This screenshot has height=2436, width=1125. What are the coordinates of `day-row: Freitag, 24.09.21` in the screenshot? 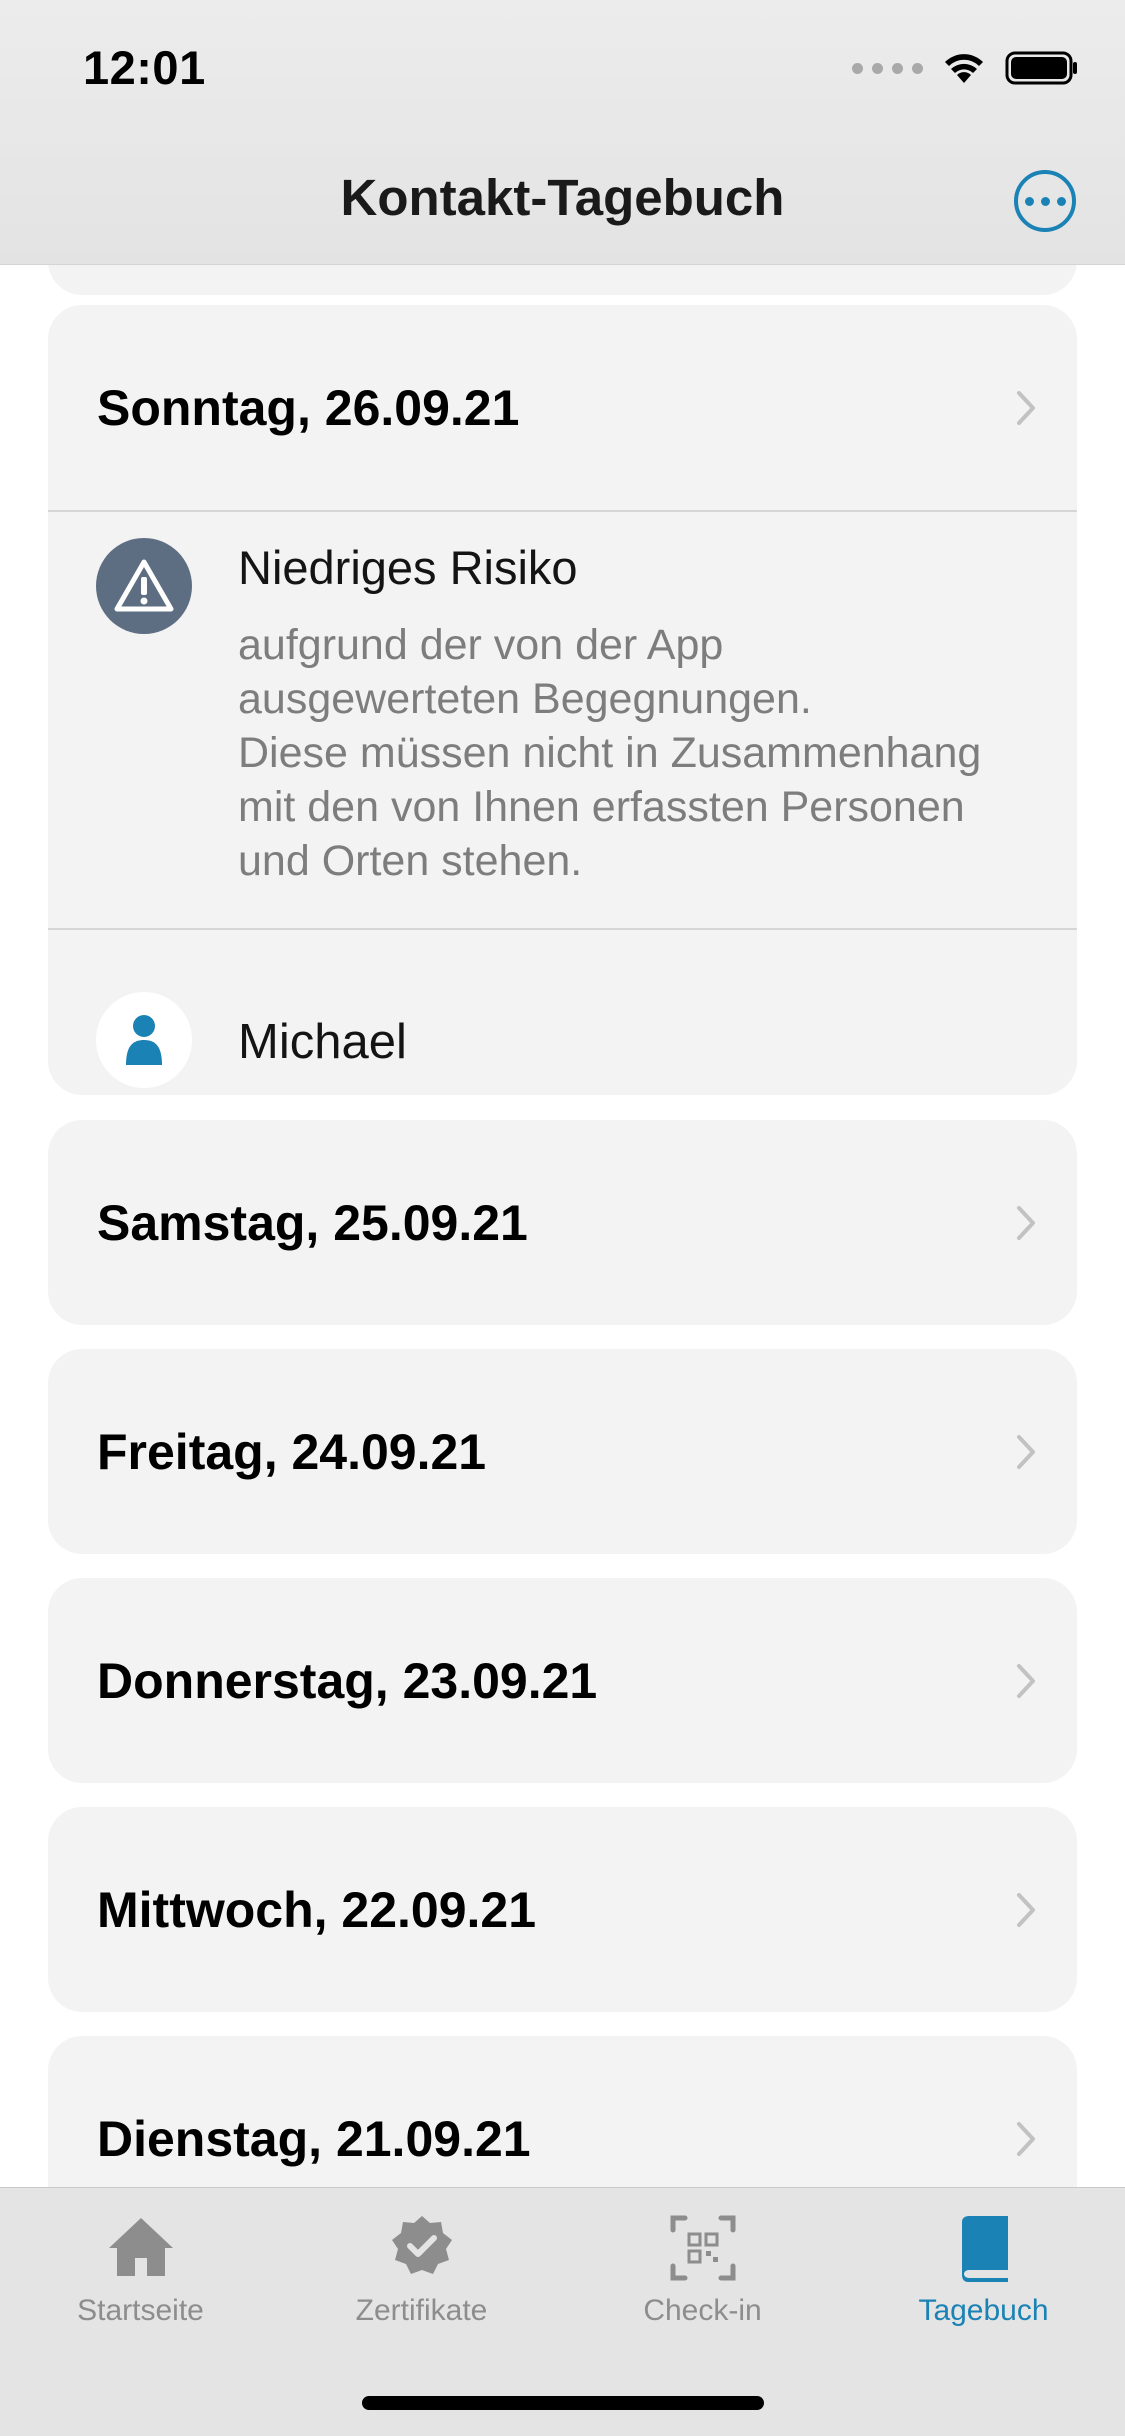 It's located at (562, 1451).